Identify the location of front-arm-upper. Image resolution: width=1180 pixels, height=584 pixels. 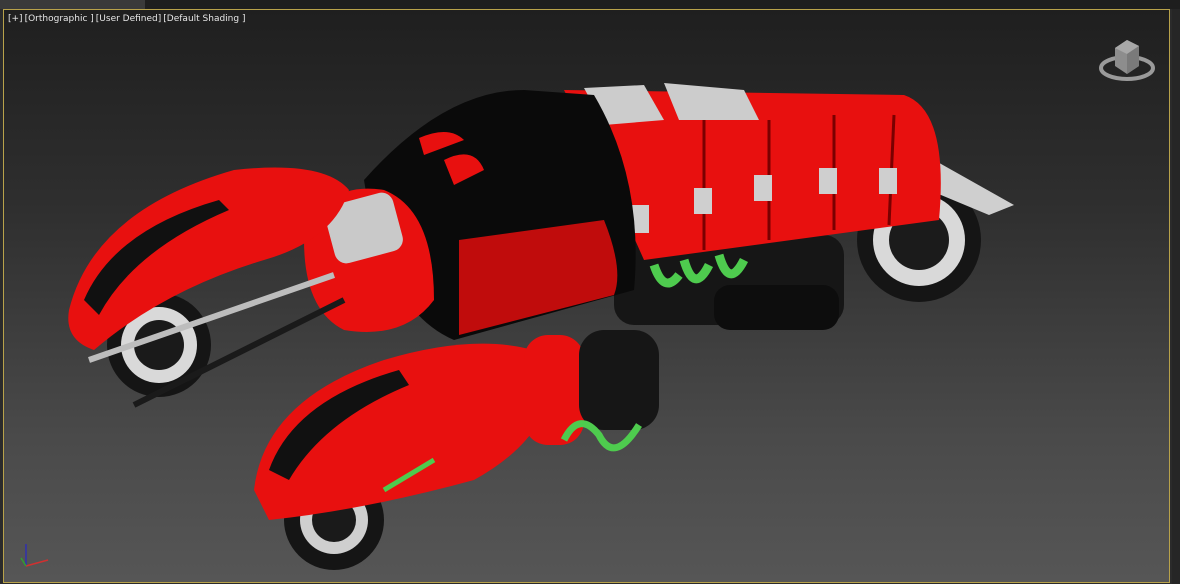
(209, 287).